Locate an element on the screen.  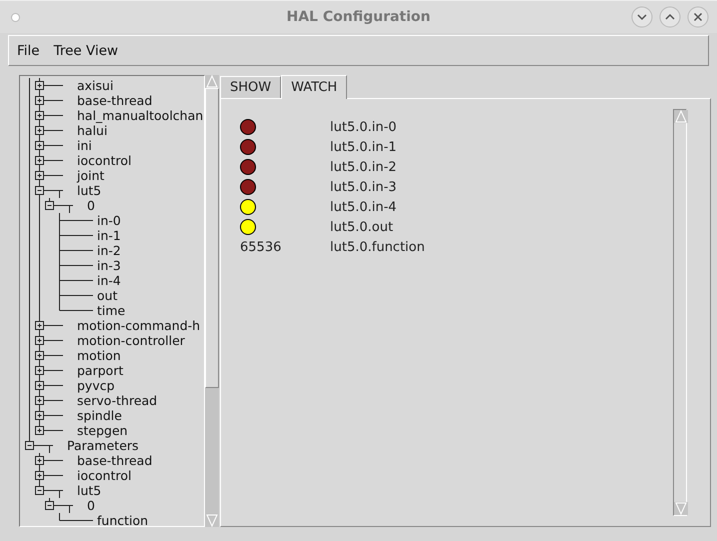
scrollbar-thumb is located at coordinates (212, 238).